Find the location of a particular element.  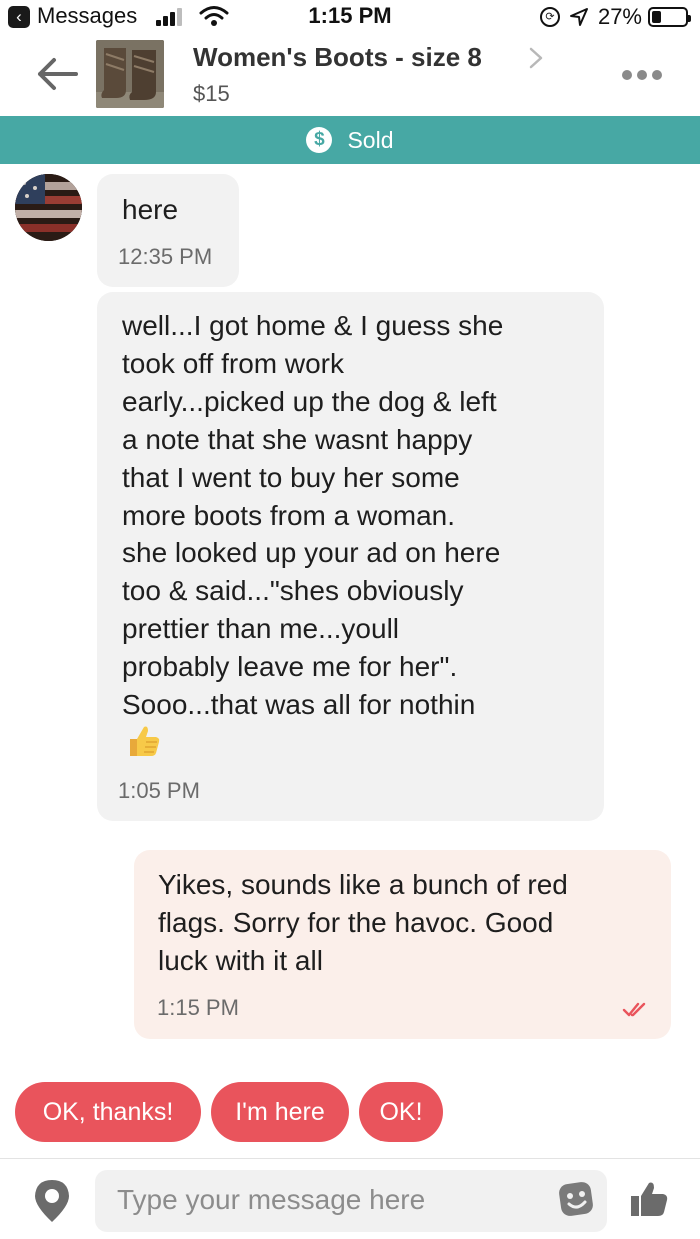

thumbs-up-icon is located at coordinates (649, 1199).